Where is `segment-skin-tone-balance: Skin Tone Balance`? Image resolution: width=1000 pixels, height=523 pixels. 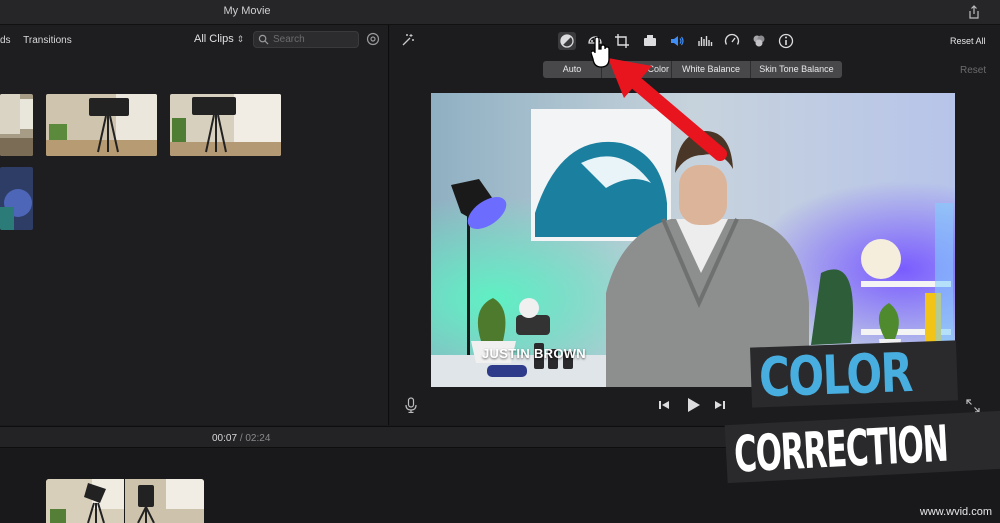 segment-skin-tone-balance: Skin Tone Balance is located at coordinates (796, 69).